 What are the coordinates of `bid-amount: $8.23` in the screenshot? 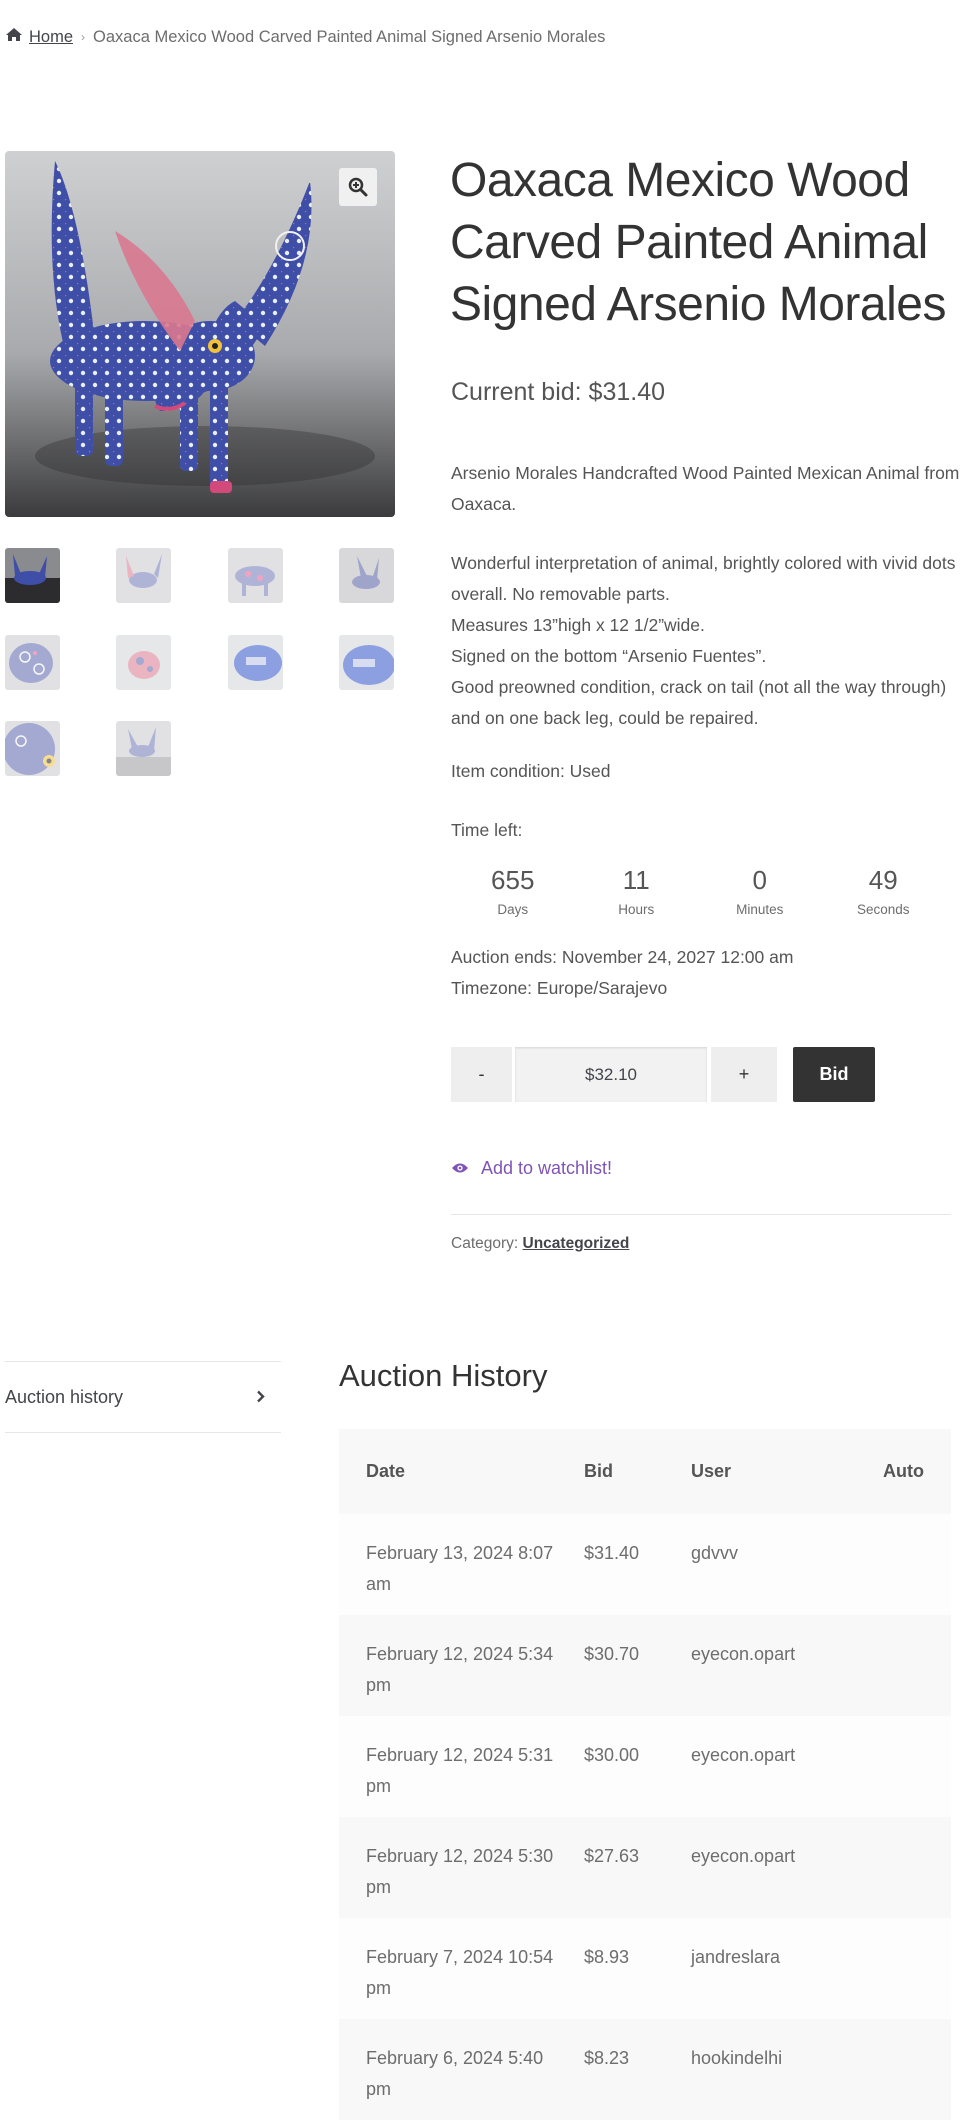 It's located at (607, 2058).